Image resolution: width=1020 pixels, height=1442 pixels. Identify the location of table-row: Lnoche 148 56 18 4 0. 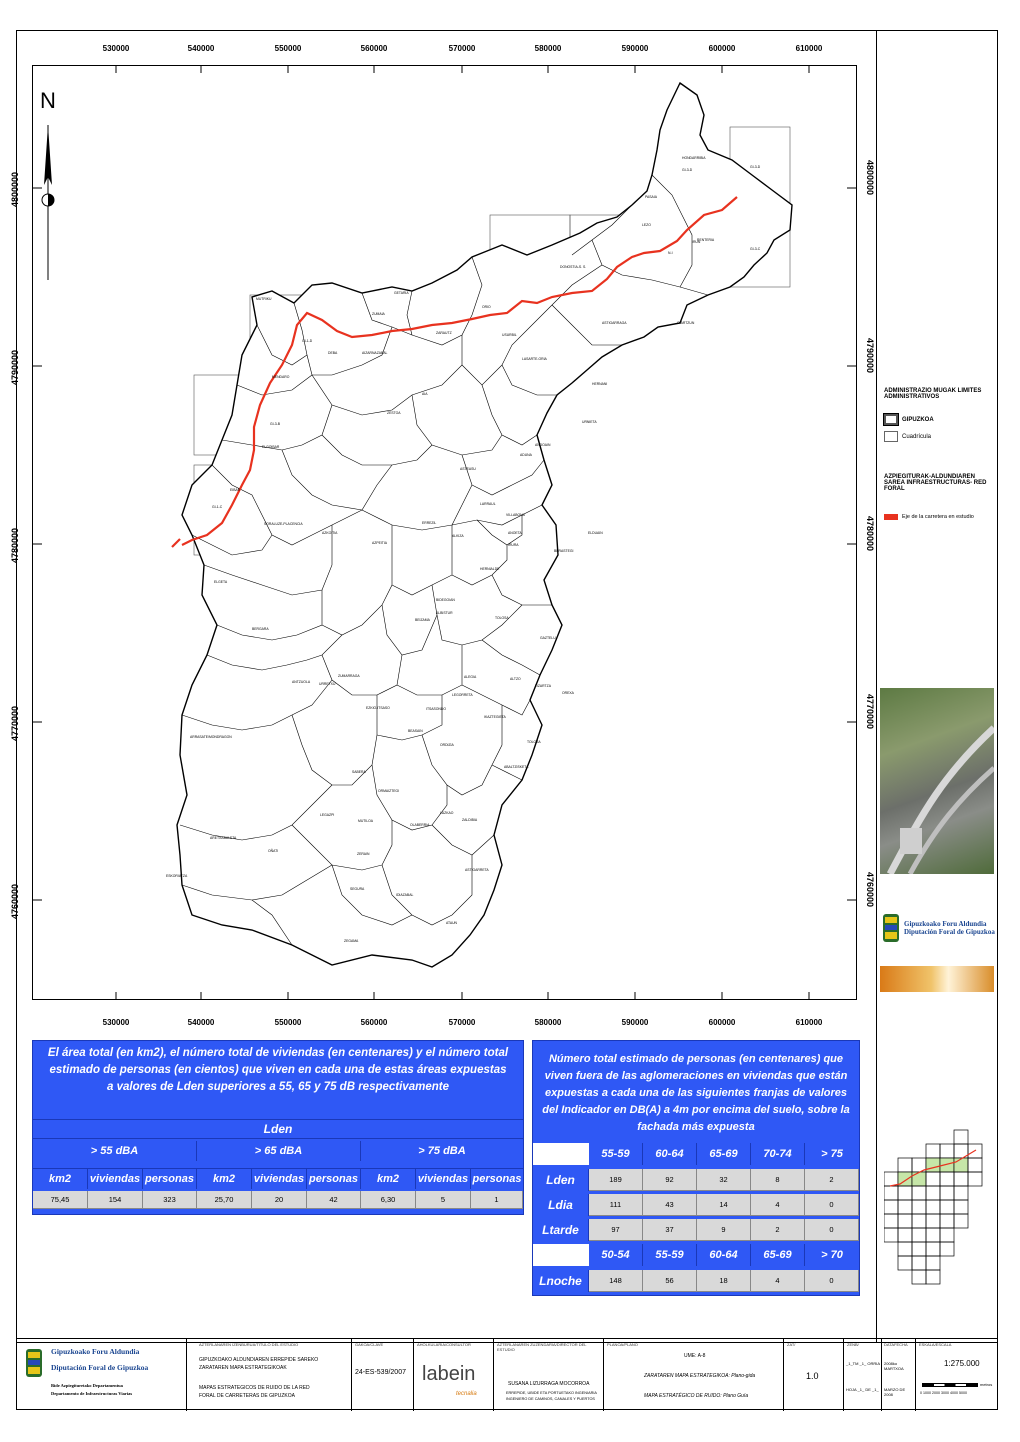
(696, 1281).